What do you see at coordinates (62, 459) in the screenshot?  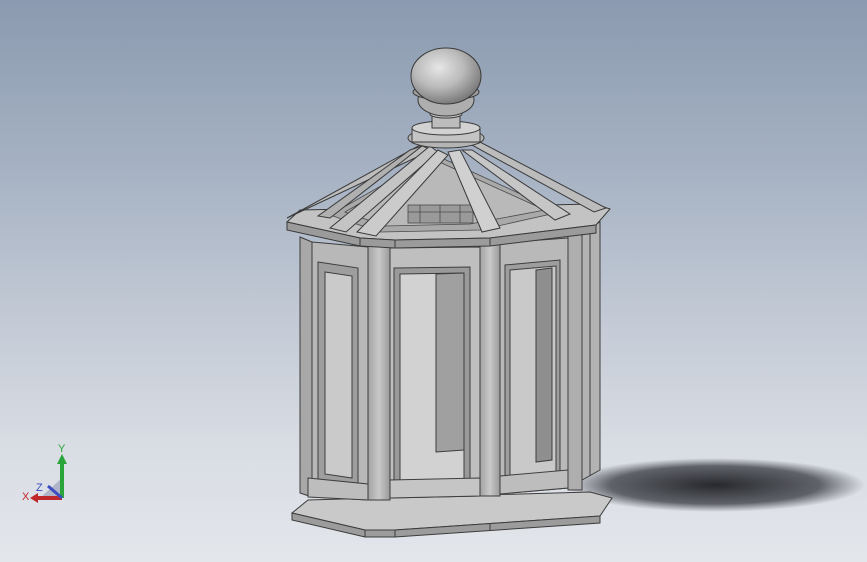 I see `y-arrow-icon` at bounding box center [62, 459].